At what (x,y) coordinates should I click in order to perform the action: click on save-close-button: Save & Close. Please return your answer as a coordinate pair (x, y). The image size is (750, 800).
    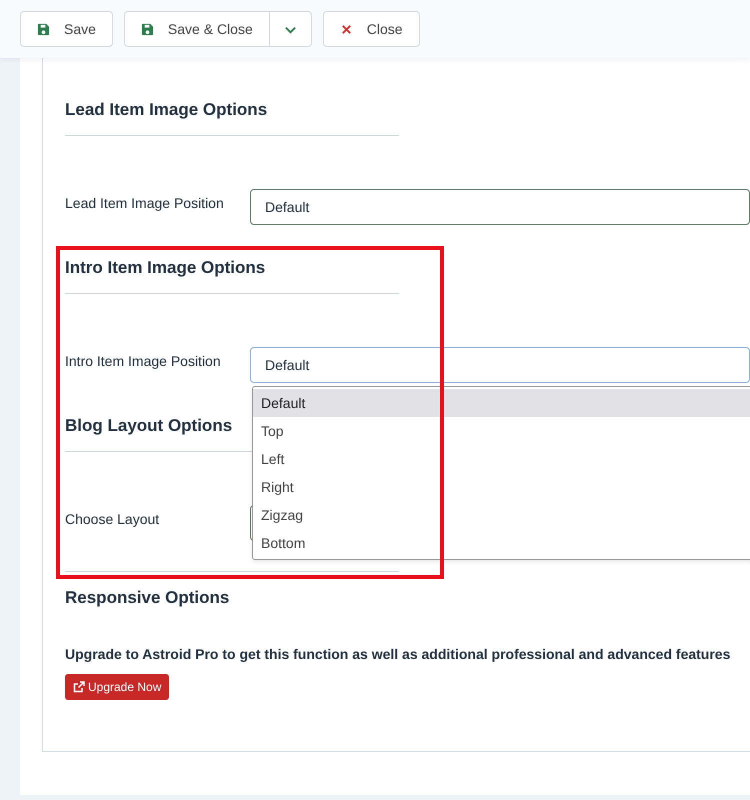
    Looking at the image, I should click on (197, 29).